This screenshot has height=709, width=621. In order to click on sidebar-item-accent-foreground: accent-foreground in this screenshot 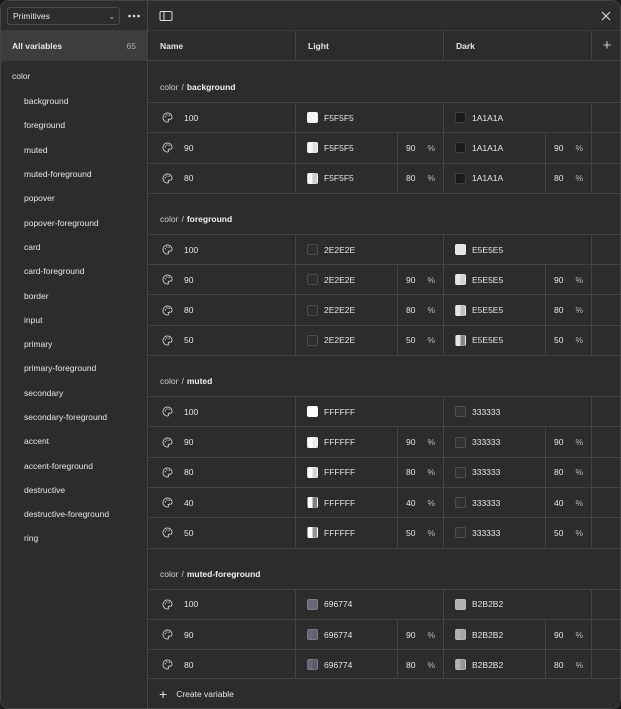, I will do `click(74, 465)`.